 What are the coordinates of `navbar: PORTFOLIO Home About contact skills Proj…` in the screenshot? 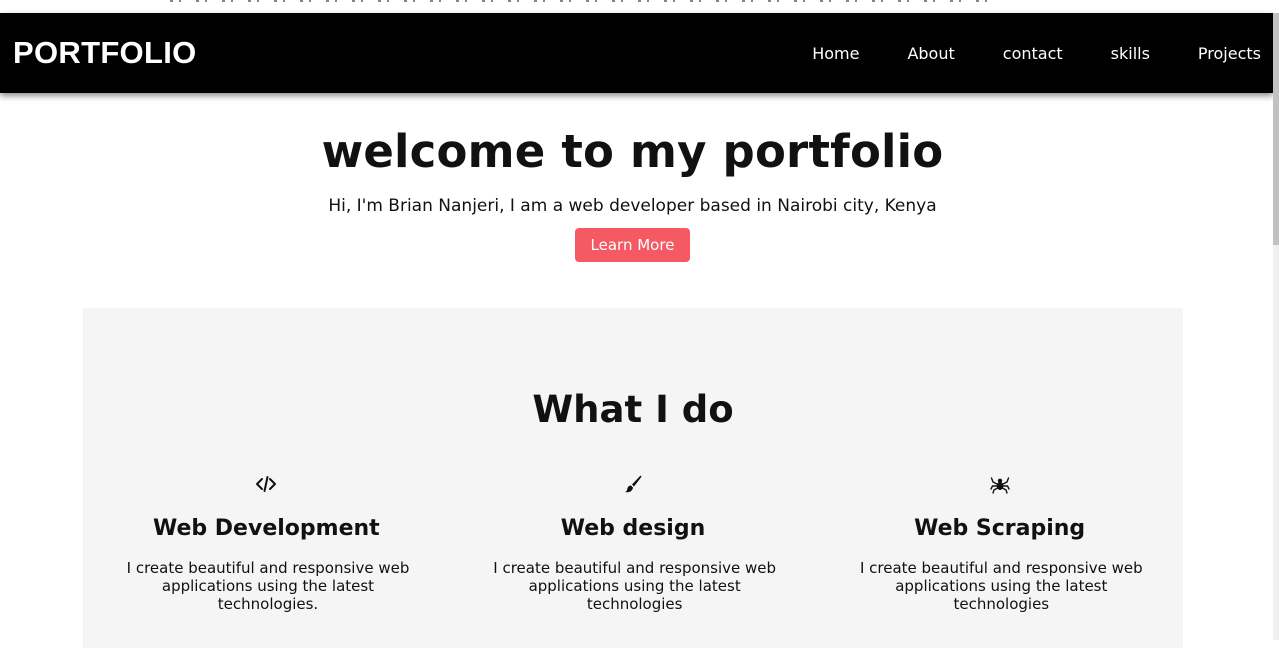 It's located at (636, 53).